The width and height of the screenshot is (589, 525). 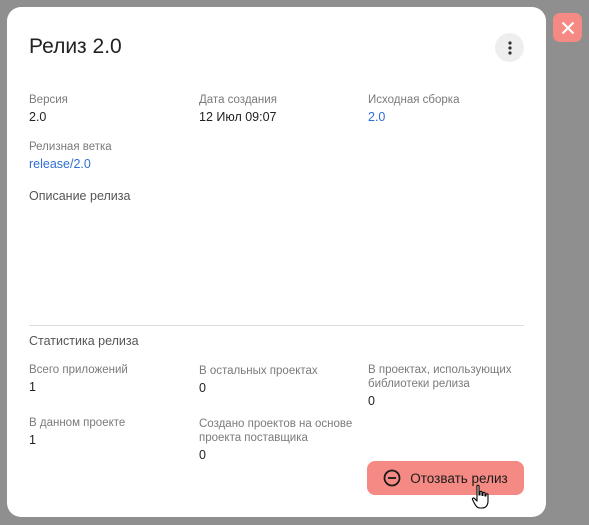 I want to click on version-field: Версия 2.0, so click(x=48, y=109).